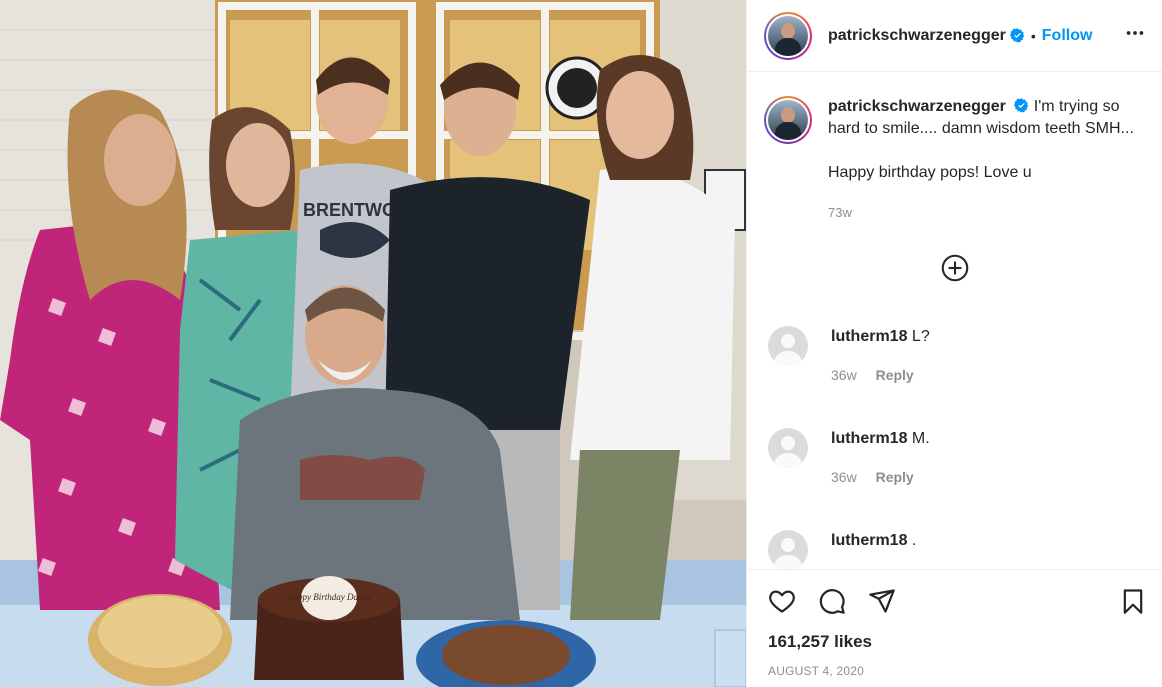 Image resolution: width=1162 pixels, height=687 pixels. I want to click on action-bar, so click(957, 601).